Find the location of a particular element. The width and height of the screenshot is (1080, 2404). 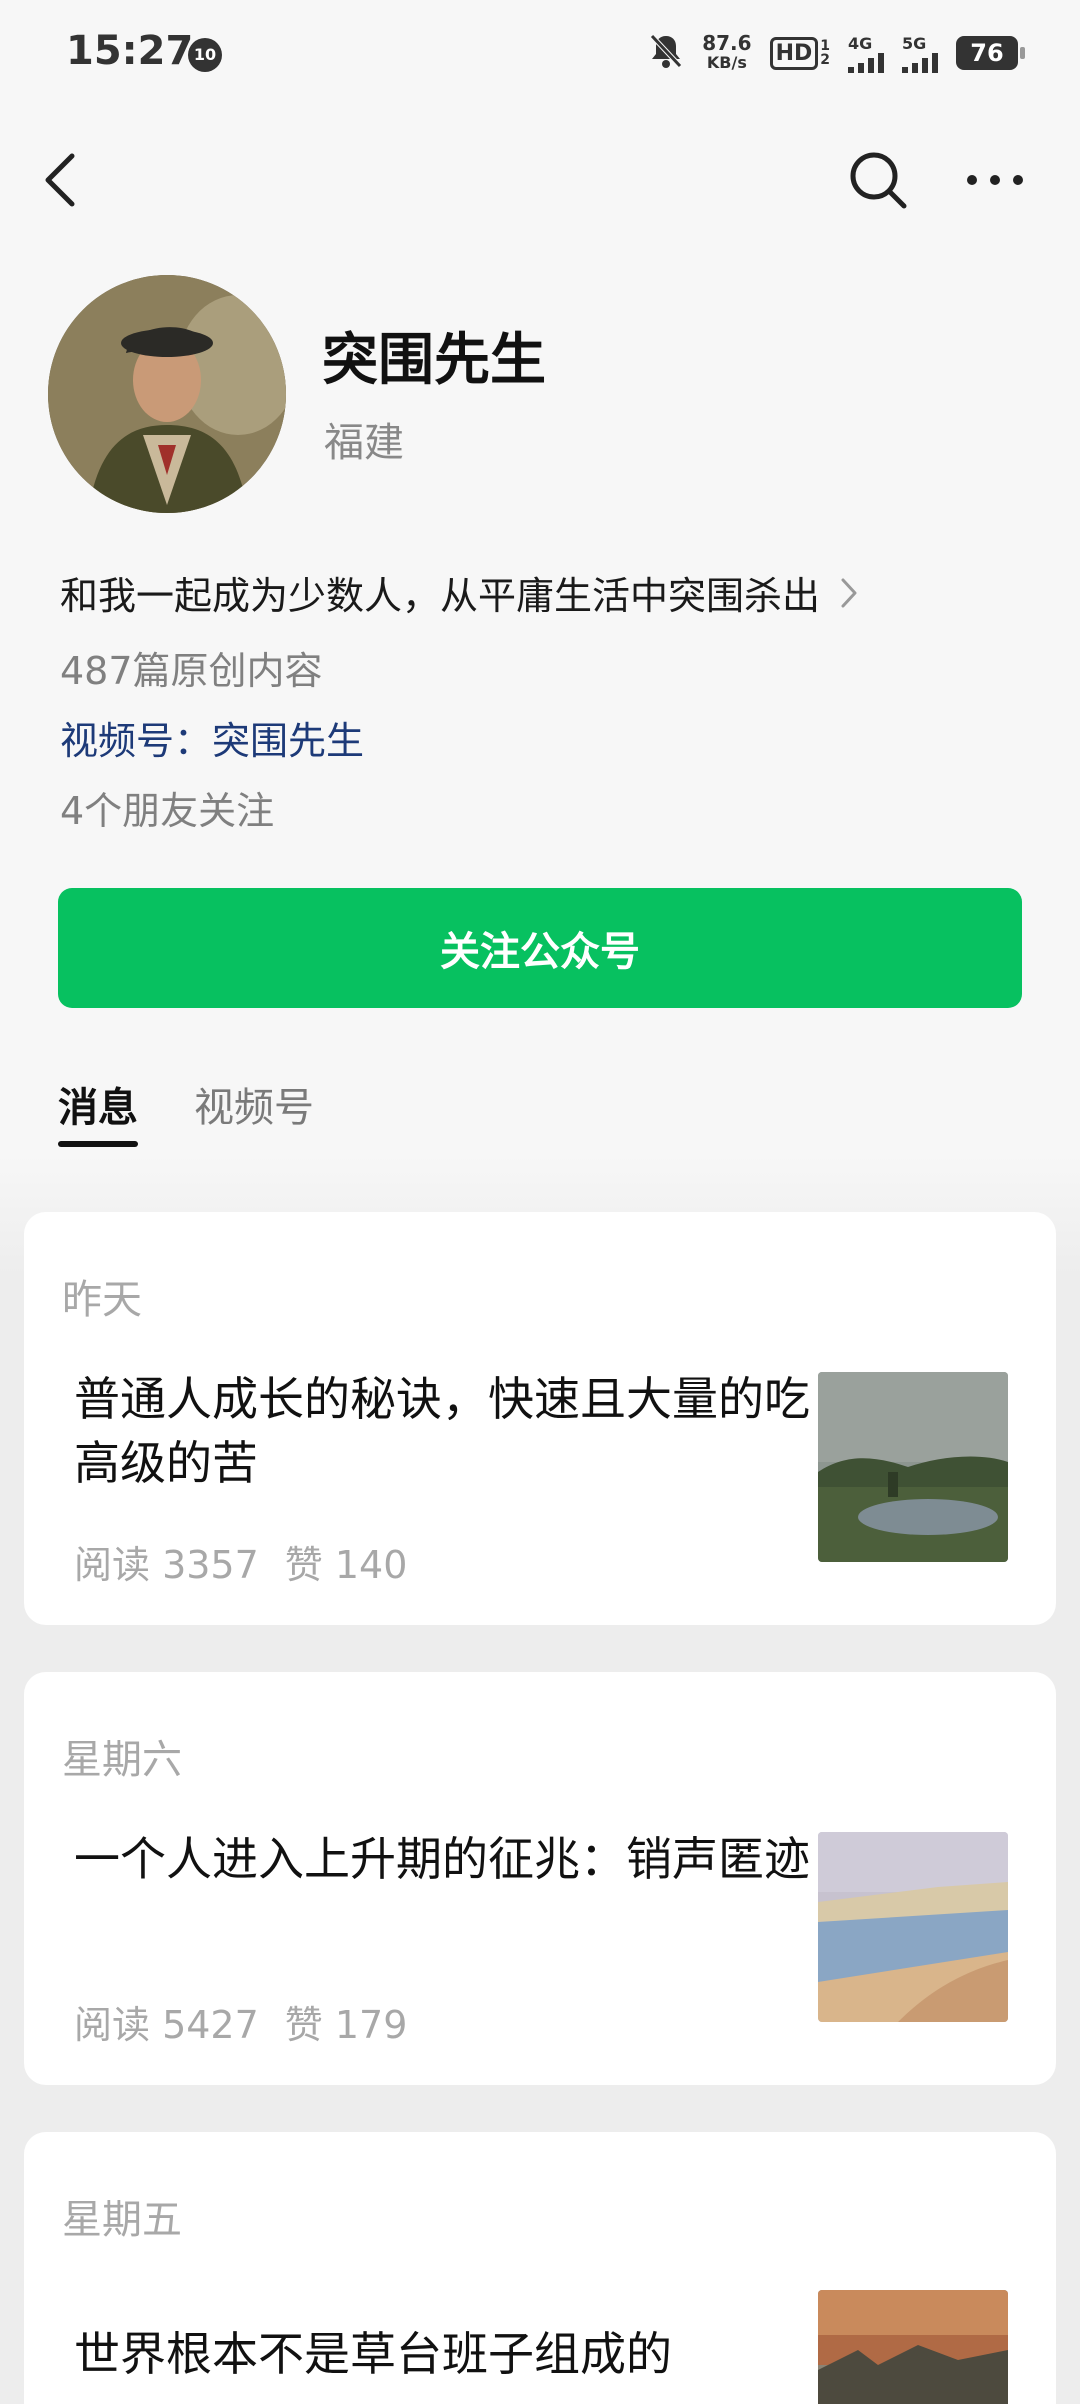

more-button is located at coordinates (995, 180).